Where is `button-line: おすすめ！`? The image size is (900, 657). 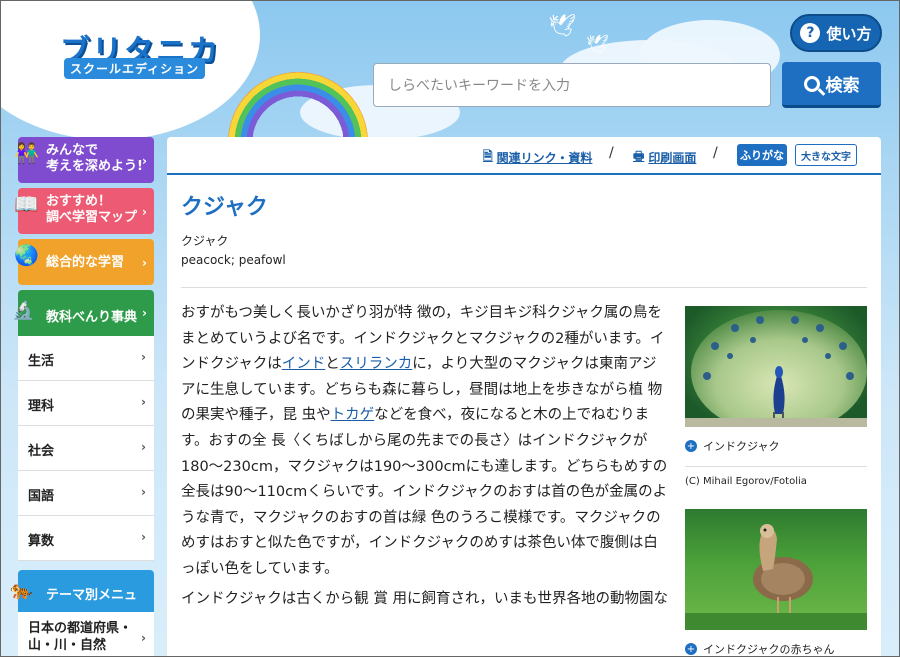
button-line: おすすめ！ is located at coordinates (79, 201).